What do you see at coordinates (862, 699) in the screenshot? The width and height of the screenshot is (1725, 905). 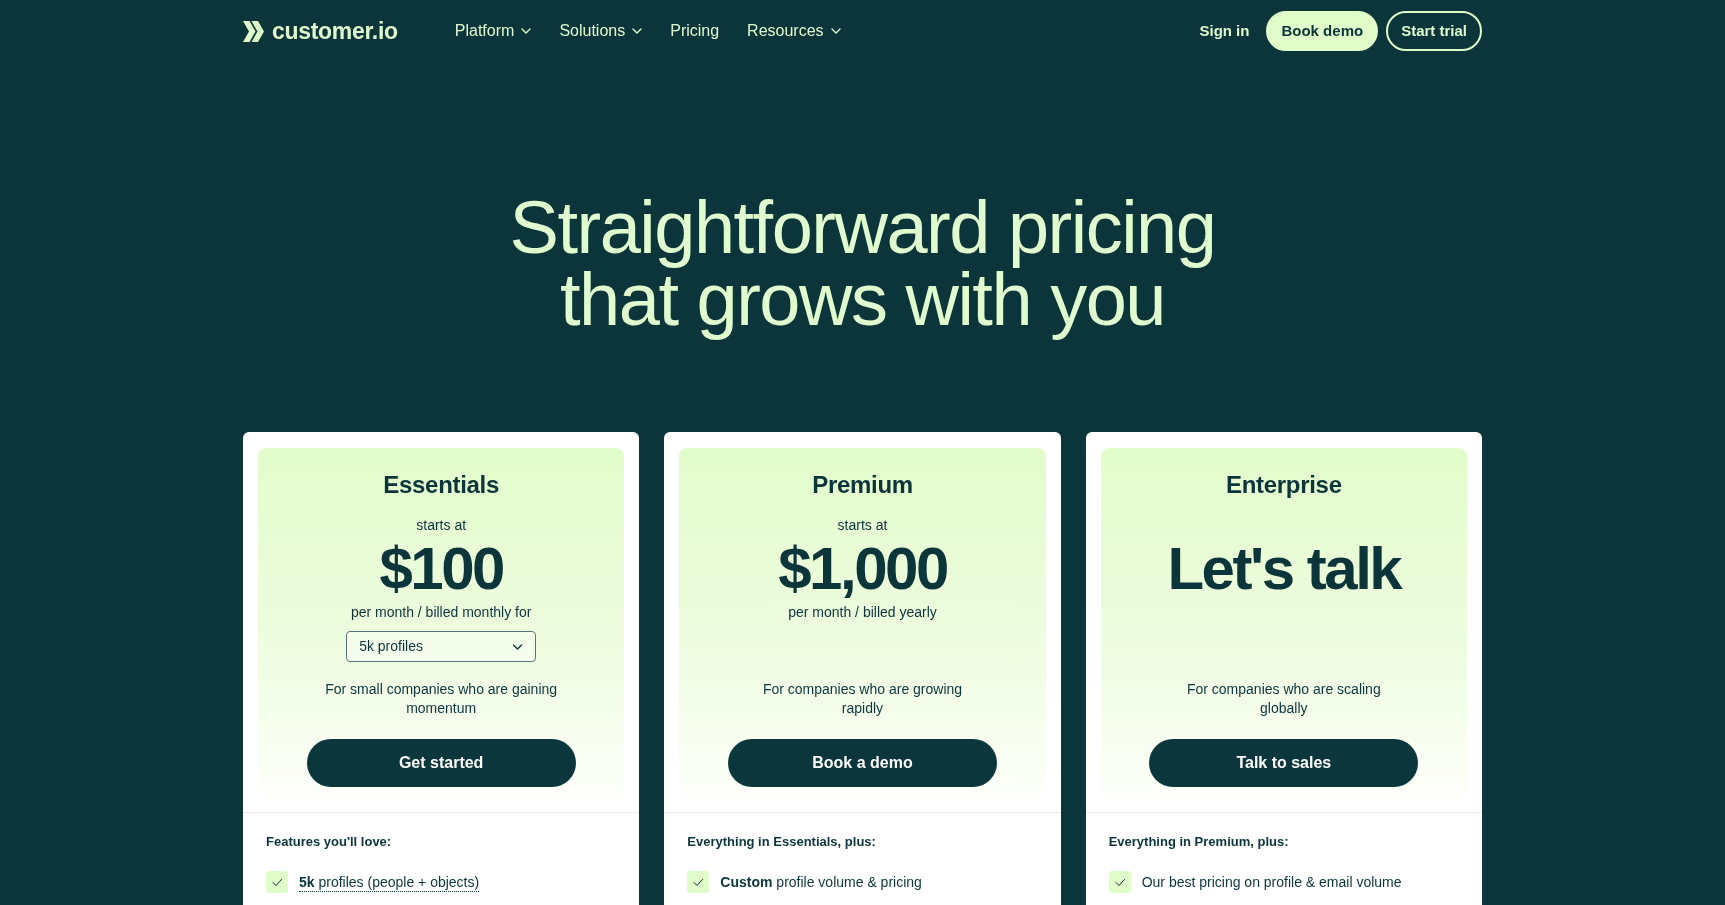 I see `plan-description: For companies who are growing rapidly` at bounding box center [862, 699].